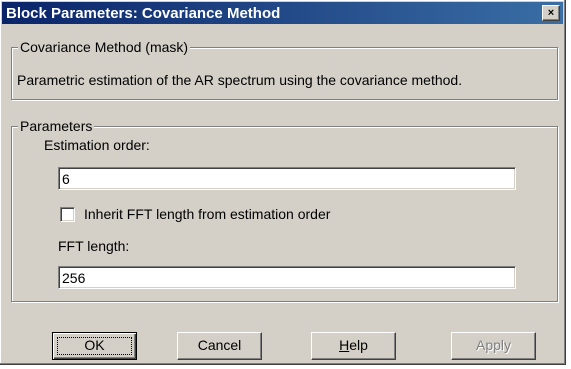 This screenshot has width=571, height=369. I want to click on window-title: Block Parameters: Covariance Method, so click(143, 13).